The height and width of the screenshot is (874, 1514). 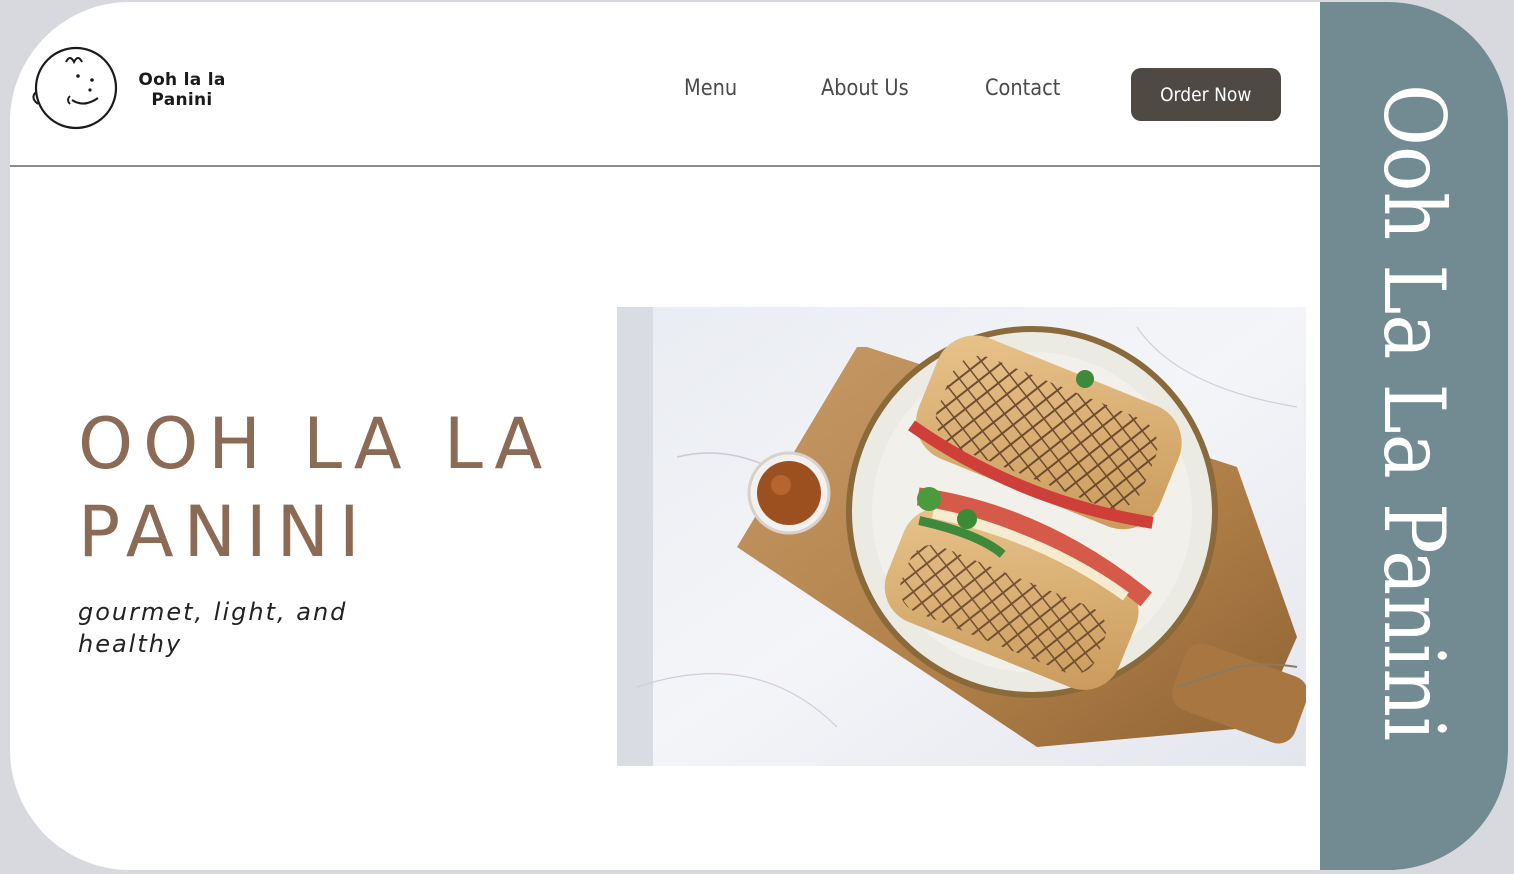 What do you see at coordinates (1414, 413) in the screenshot?
I see `side-banner-text: Ooh La La Panini` at bounding box center [1414, 413].